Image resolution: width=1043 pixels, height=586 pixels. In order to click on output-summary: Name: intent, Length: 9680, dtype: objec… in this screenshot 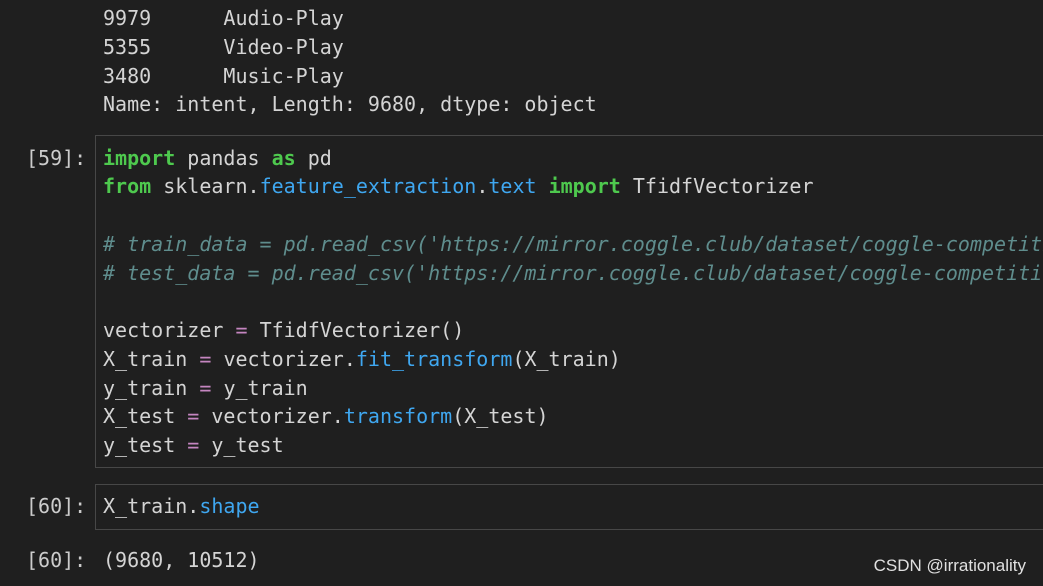, I will do `click(350, 104)`.